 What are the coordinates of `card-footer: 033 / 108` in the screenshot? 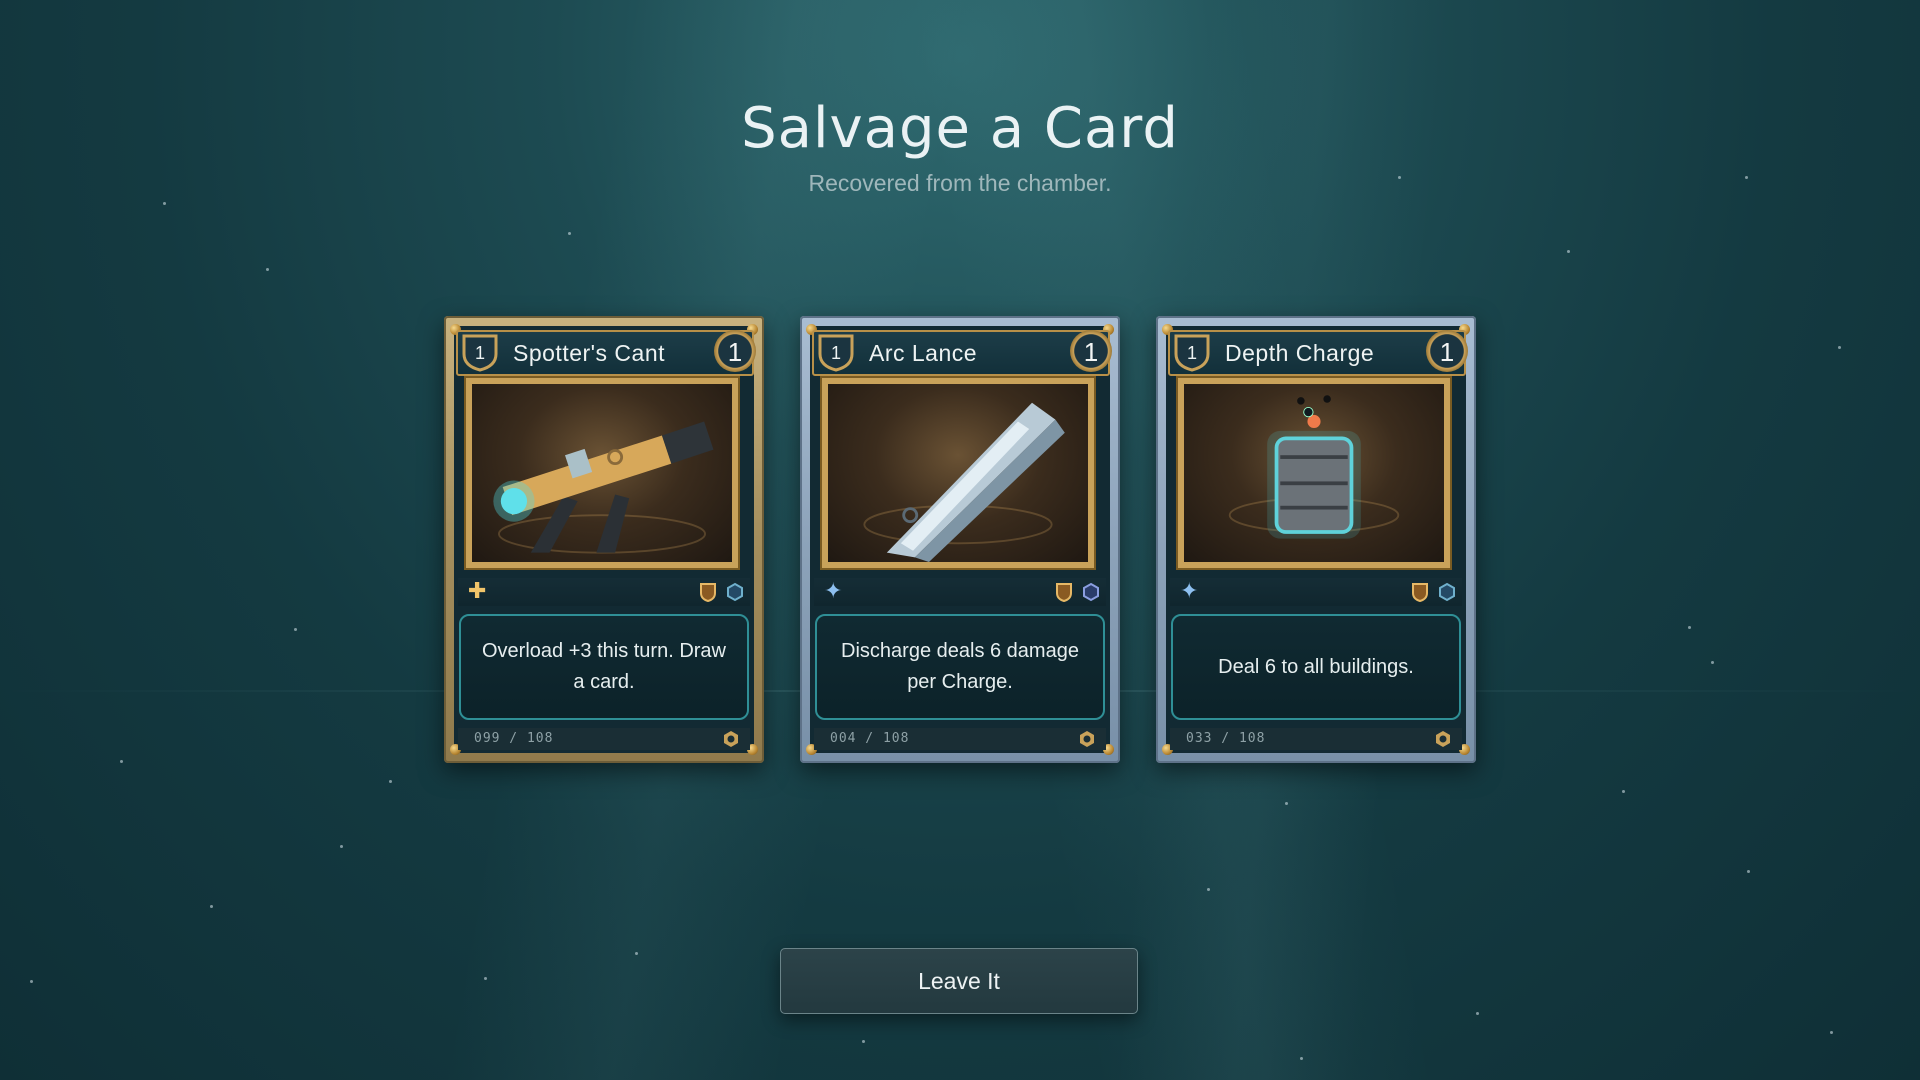 It's located at (1316, 739).